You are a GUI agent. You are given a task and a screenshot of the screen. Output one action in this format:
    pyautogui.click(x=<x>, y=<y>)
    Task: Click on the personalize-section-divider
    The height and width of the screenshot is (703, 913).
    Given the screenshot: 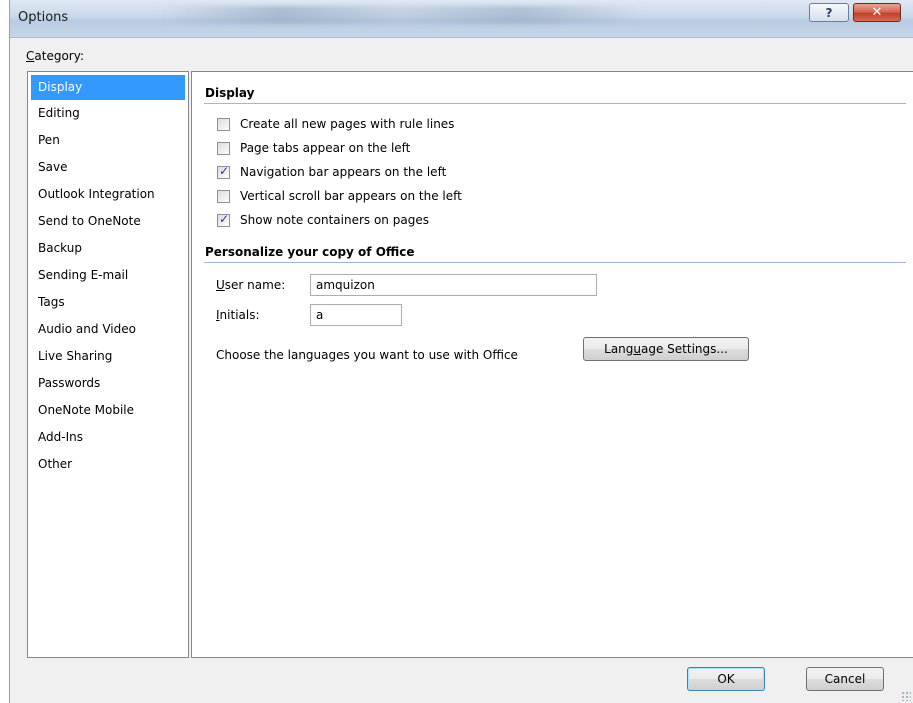 What is the action you would take?
    pyautogui.click(x=555, y=262)
    